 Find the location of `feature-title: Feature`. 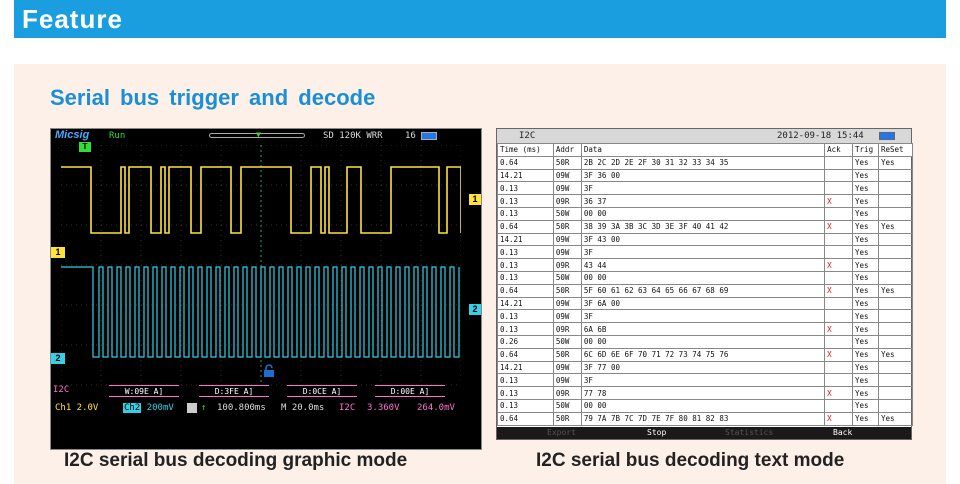

feature-title: Feature is located at coordinates (72, 19).